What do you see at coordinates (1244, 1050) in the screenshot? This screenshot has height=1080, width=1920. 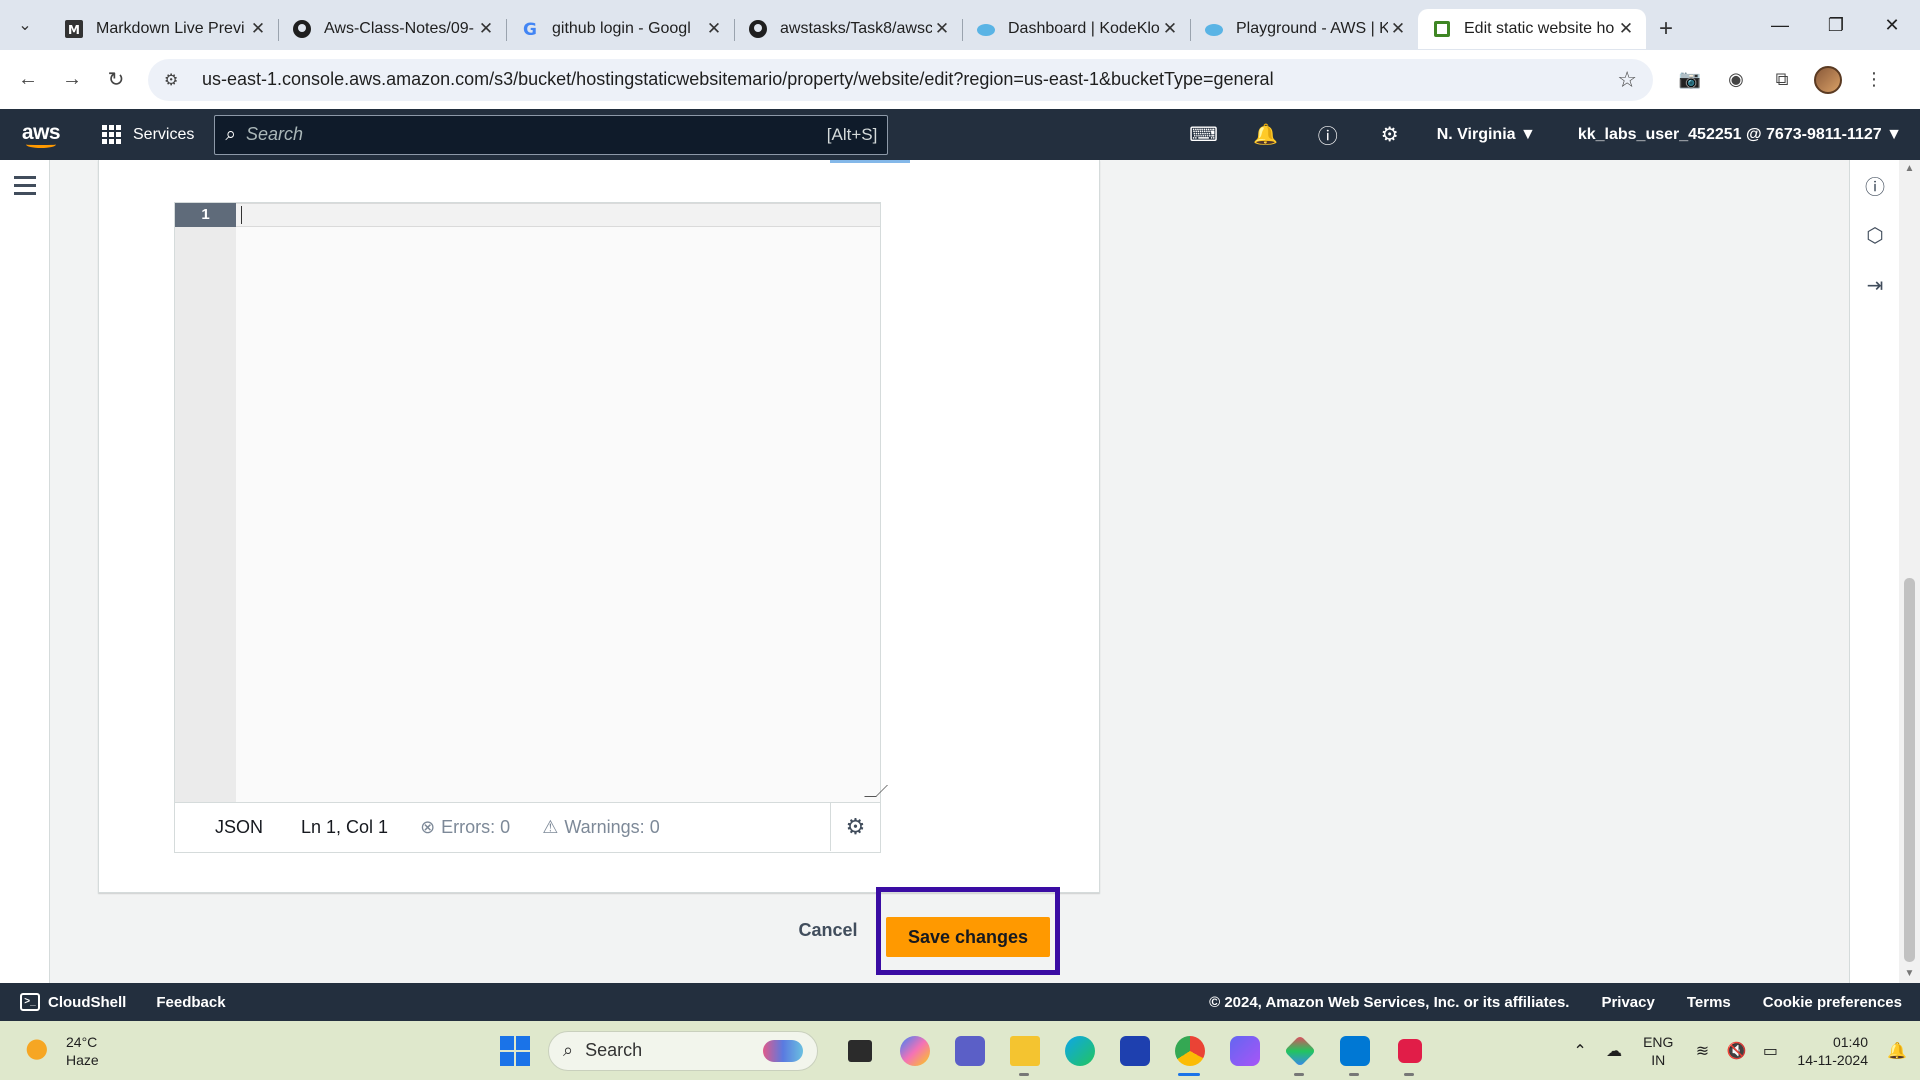 I see `copilot-app-icon` at bounding box center [1244, 1050].